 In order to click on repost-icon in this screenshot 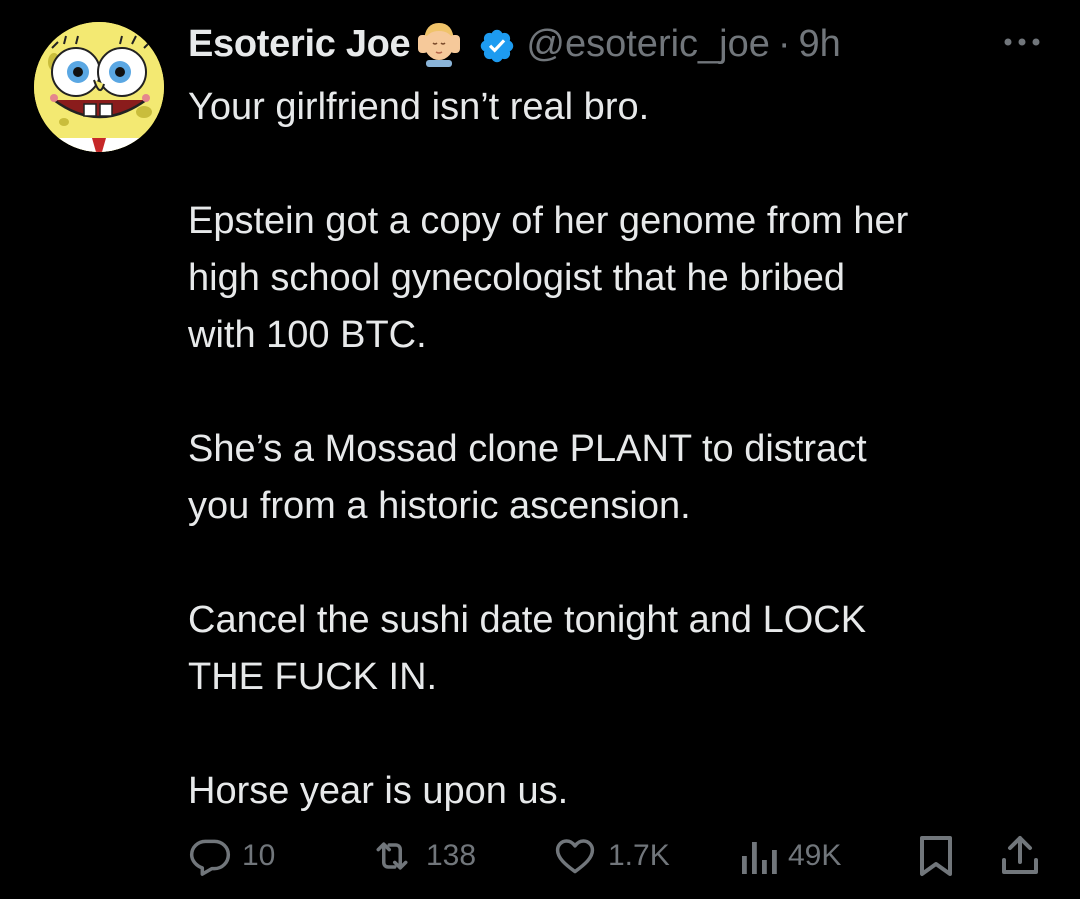, I will do `click(392, 856)`.